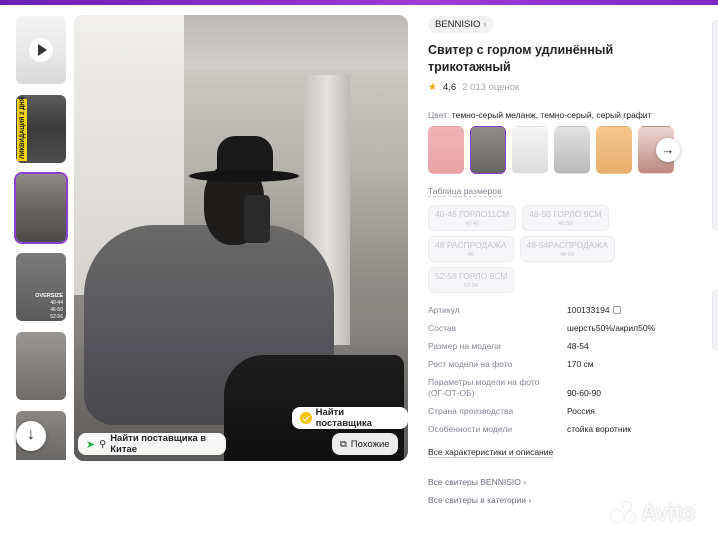  What do you see at coordinates (91, 444) in the screenshot?
I see `leaf-icon: ➤` at bounding box center [91, 444].